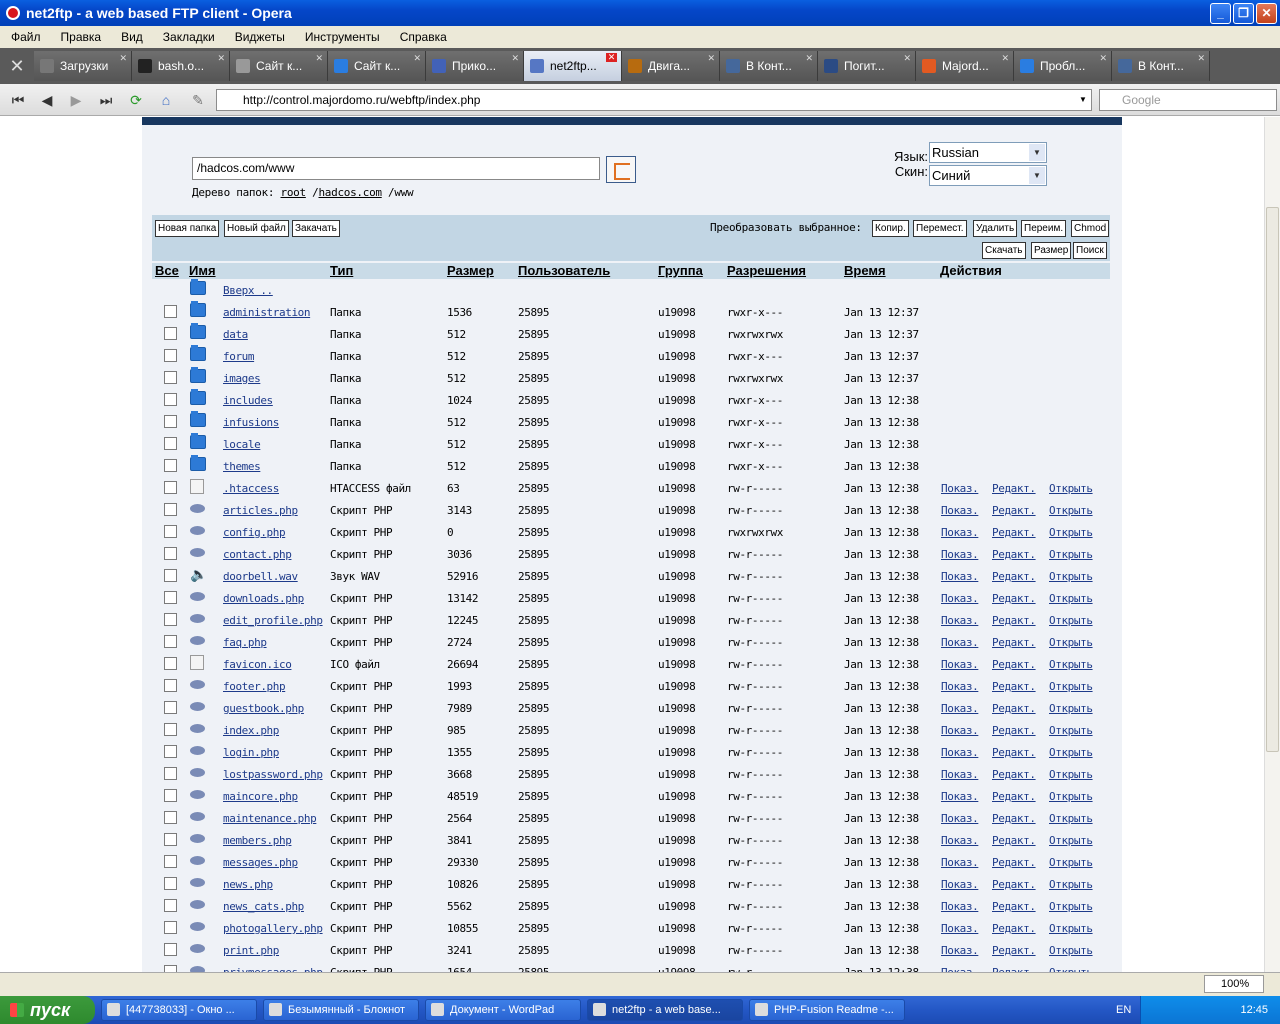 The width and height of the screenshot is (1280, 1024). What do you see at coordinates (251, 752) in the screenshot?
I see `file-name-link: login.php` at bounding box center [251, 752].